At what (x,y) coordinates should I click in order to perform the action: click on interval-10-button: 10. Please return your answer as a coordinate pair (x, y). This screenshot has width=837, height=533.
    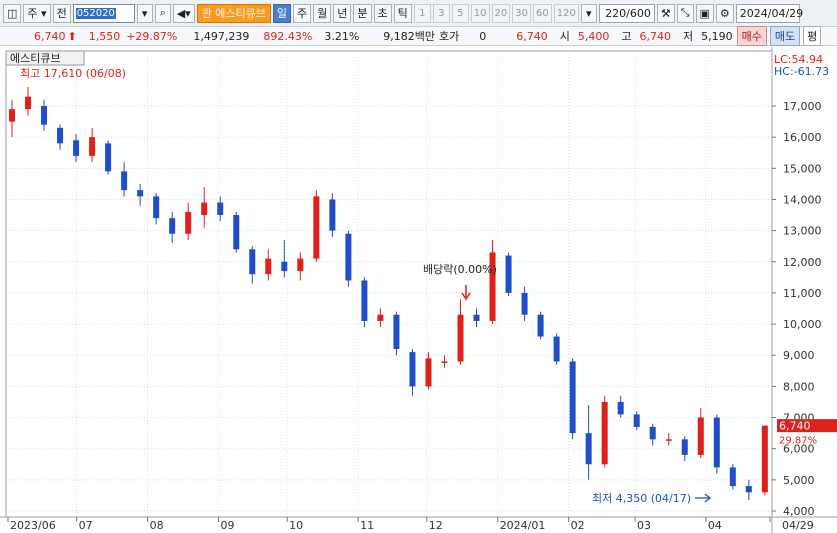
    Looking at the image, I should click on (480, 13).